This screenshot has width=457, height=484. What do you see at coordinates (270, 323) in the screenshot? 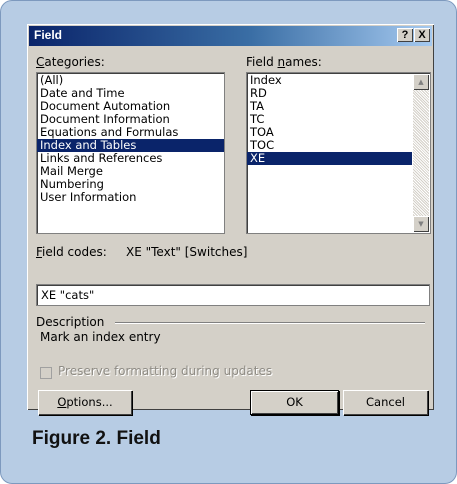
I see `description-divider` at bounding box center [270, 323].